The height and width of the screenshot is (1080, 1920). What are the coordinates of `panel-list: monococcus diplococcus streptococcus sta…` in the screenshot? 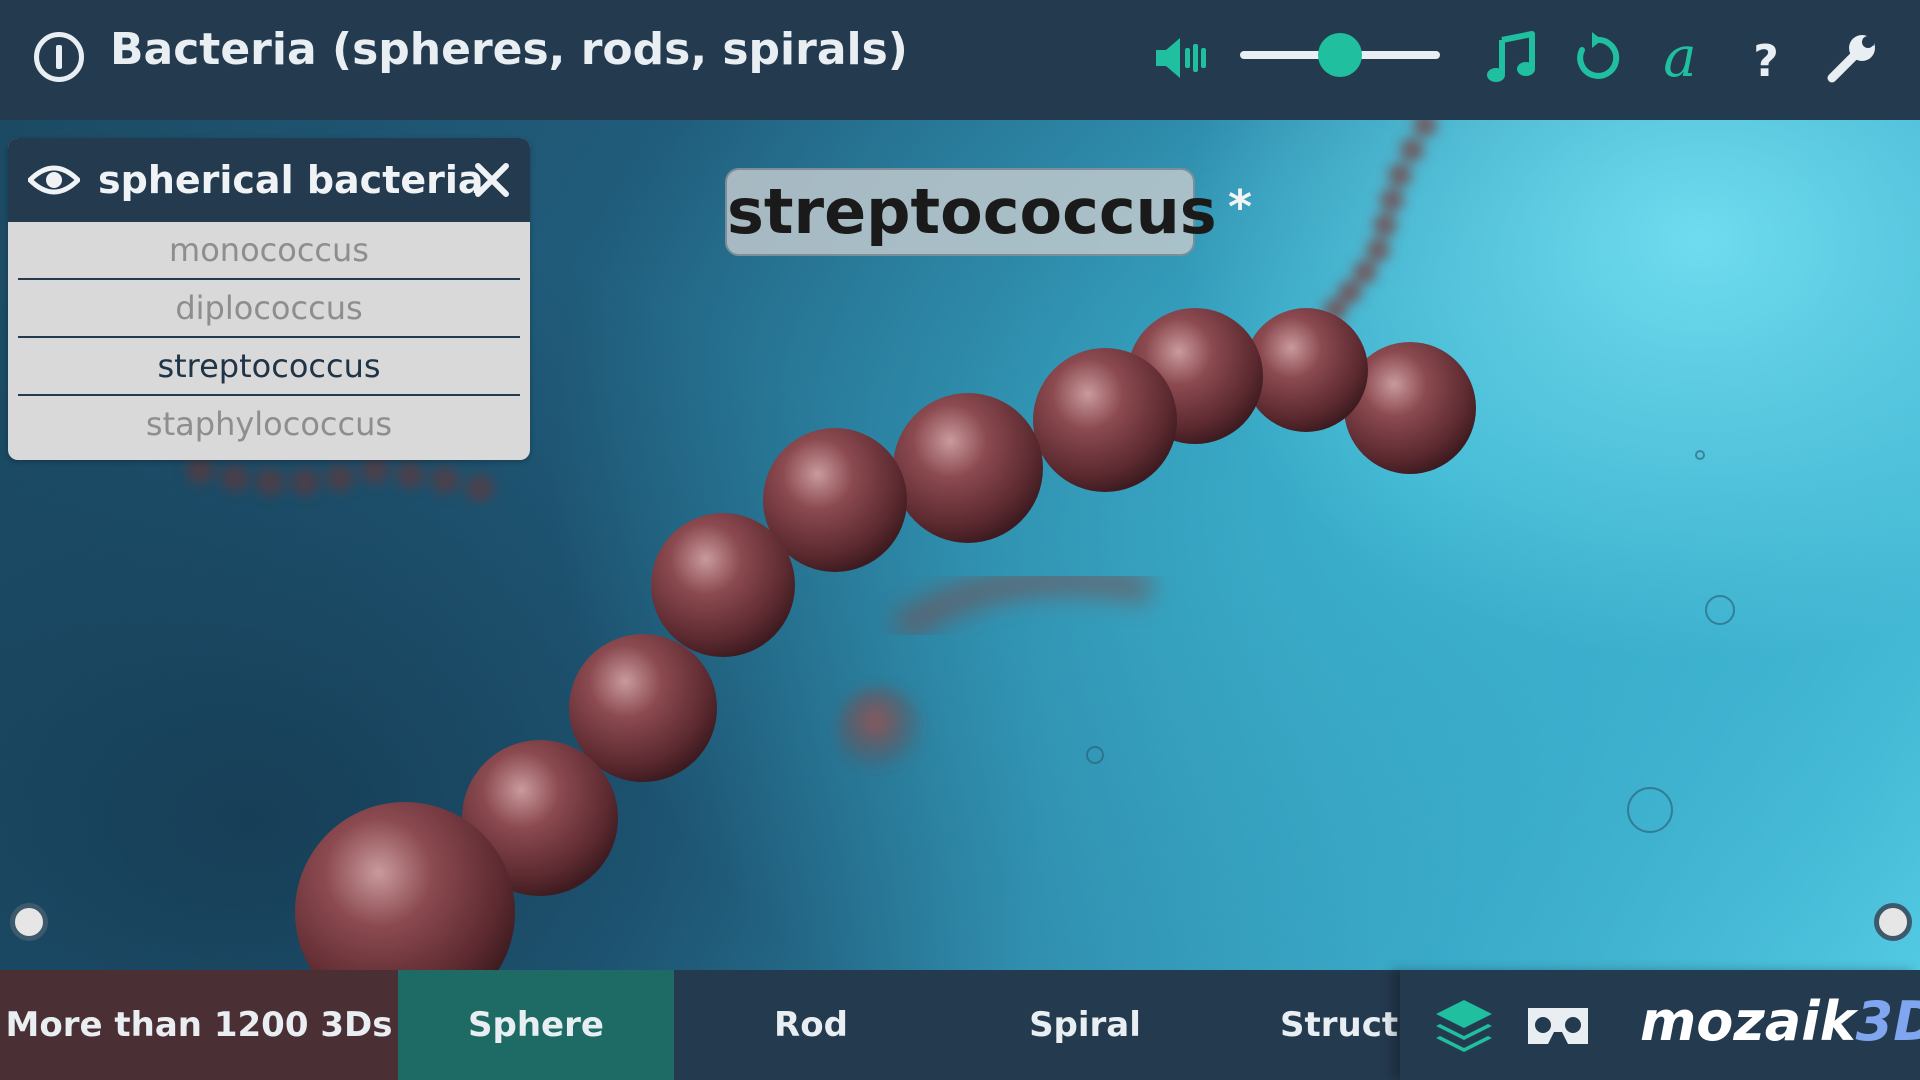 It's located at (269, 337).